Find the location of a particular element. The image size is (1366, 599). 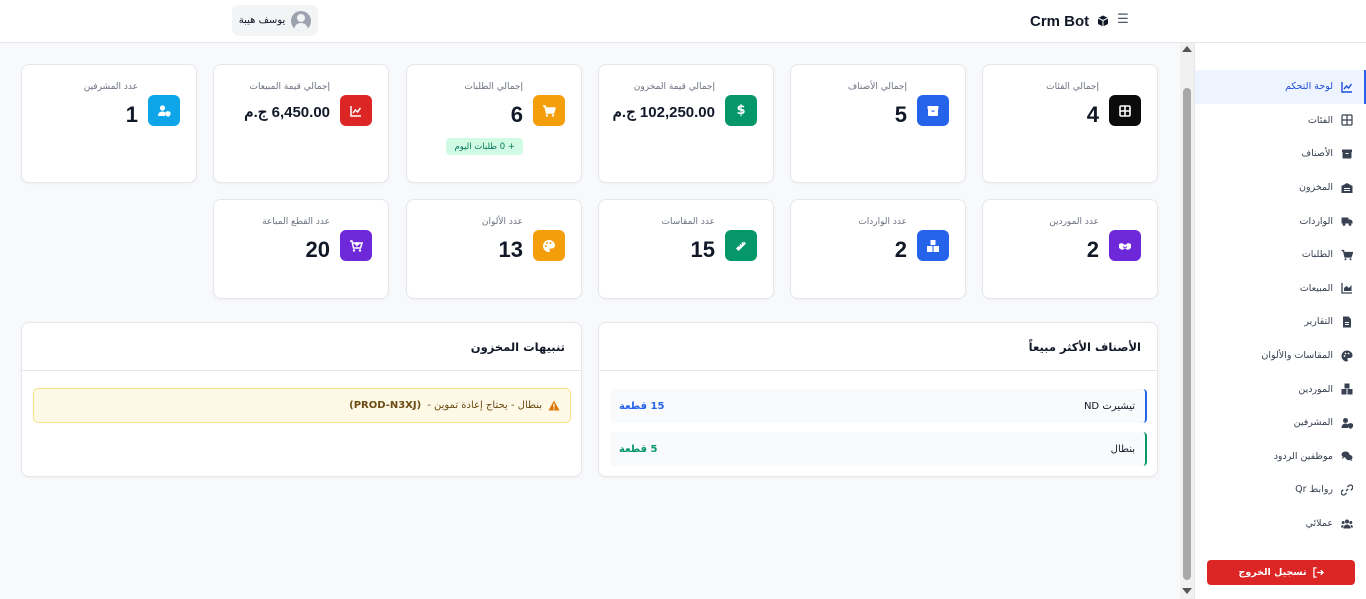

alert-text: بنطال - يحتاج إعادة تموين - is located at coordinates (484, 405).